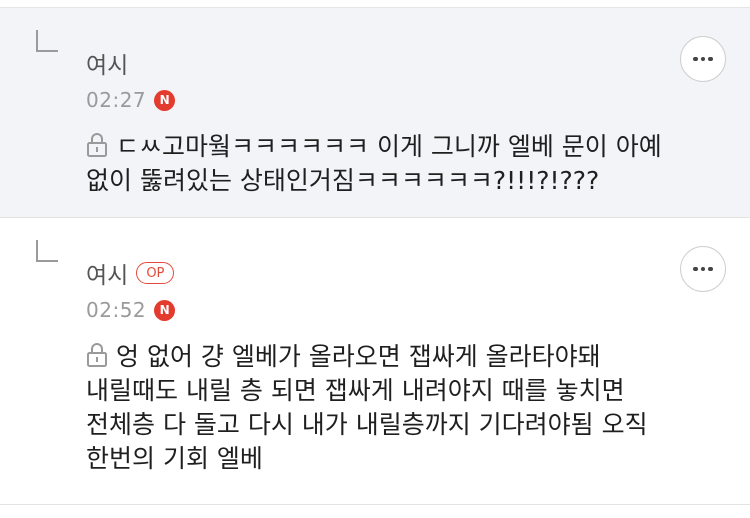 The height and width of the screenshot is (518, 750). I want to click on comment-time: 02:52, so click(116, 310).